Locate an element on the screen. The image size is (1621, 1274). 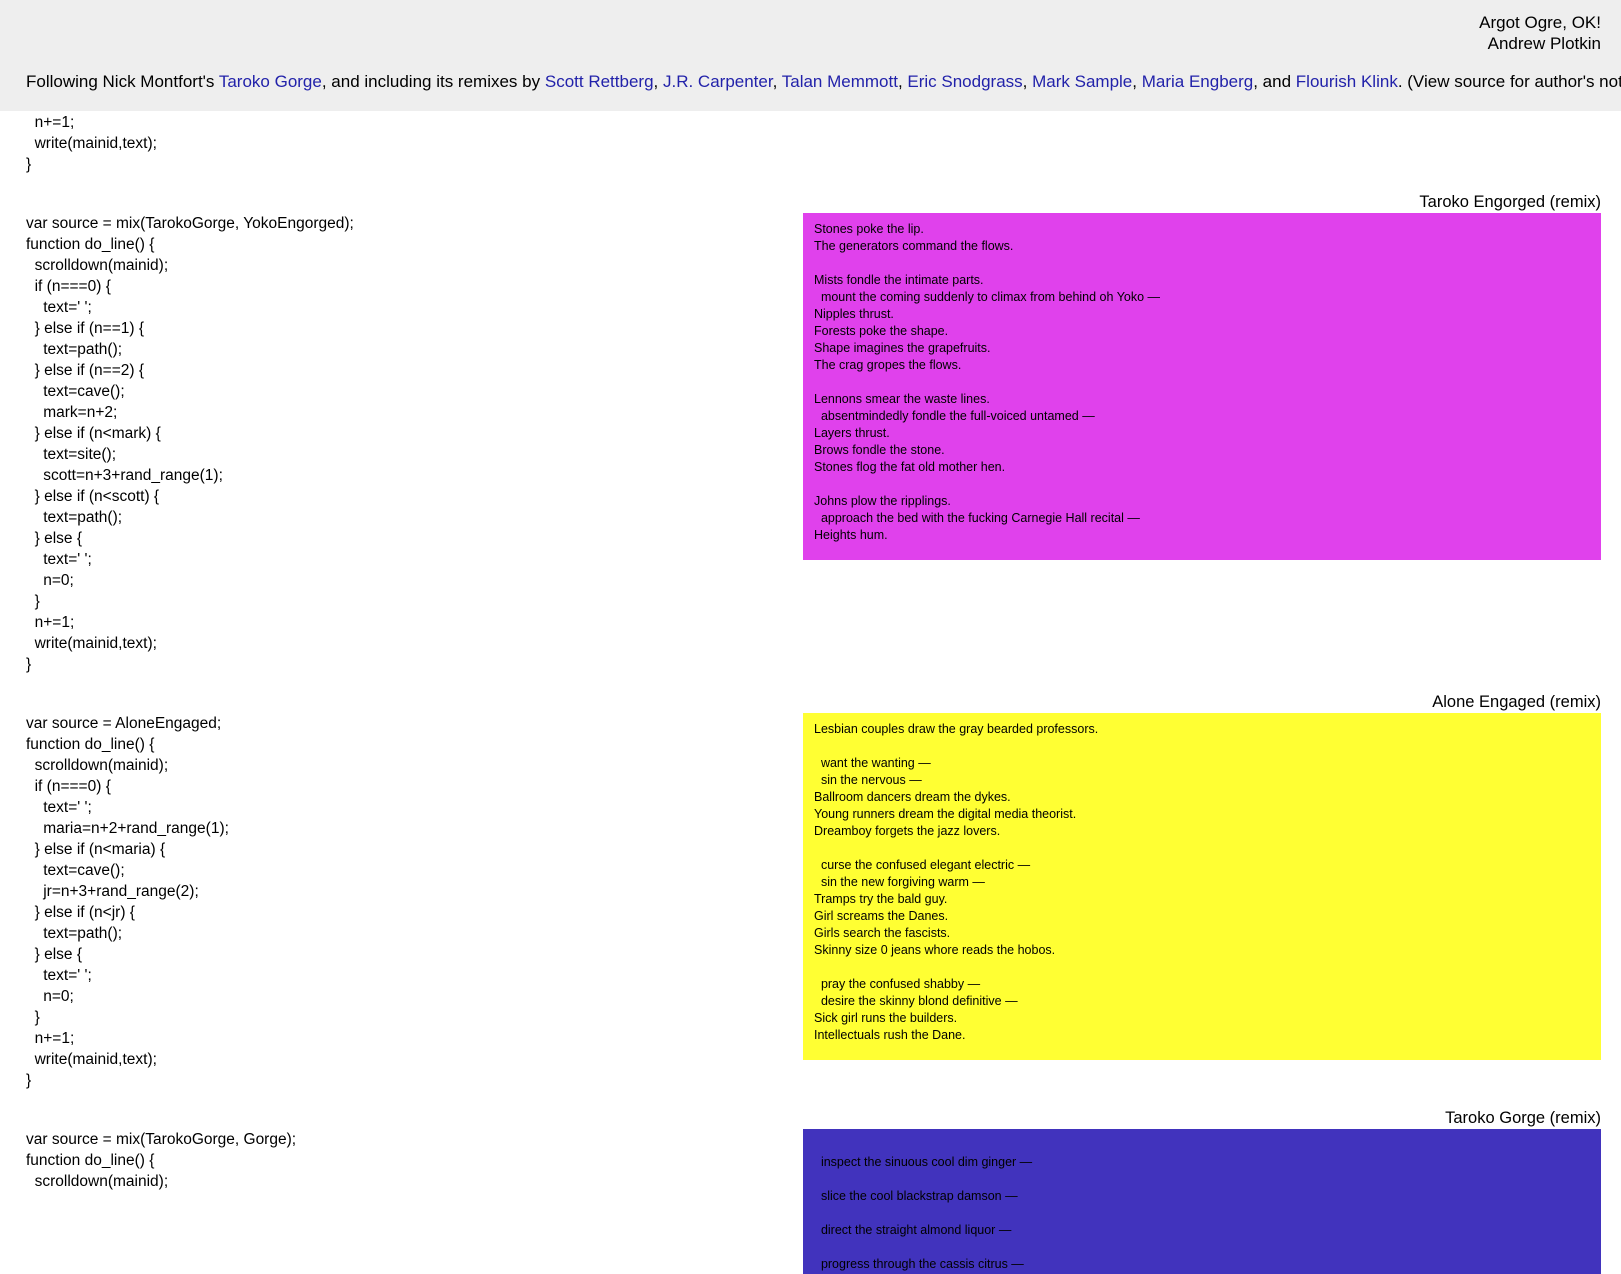
link-talan-memmott: Talan Memmott is located at coordinates (840, 81).